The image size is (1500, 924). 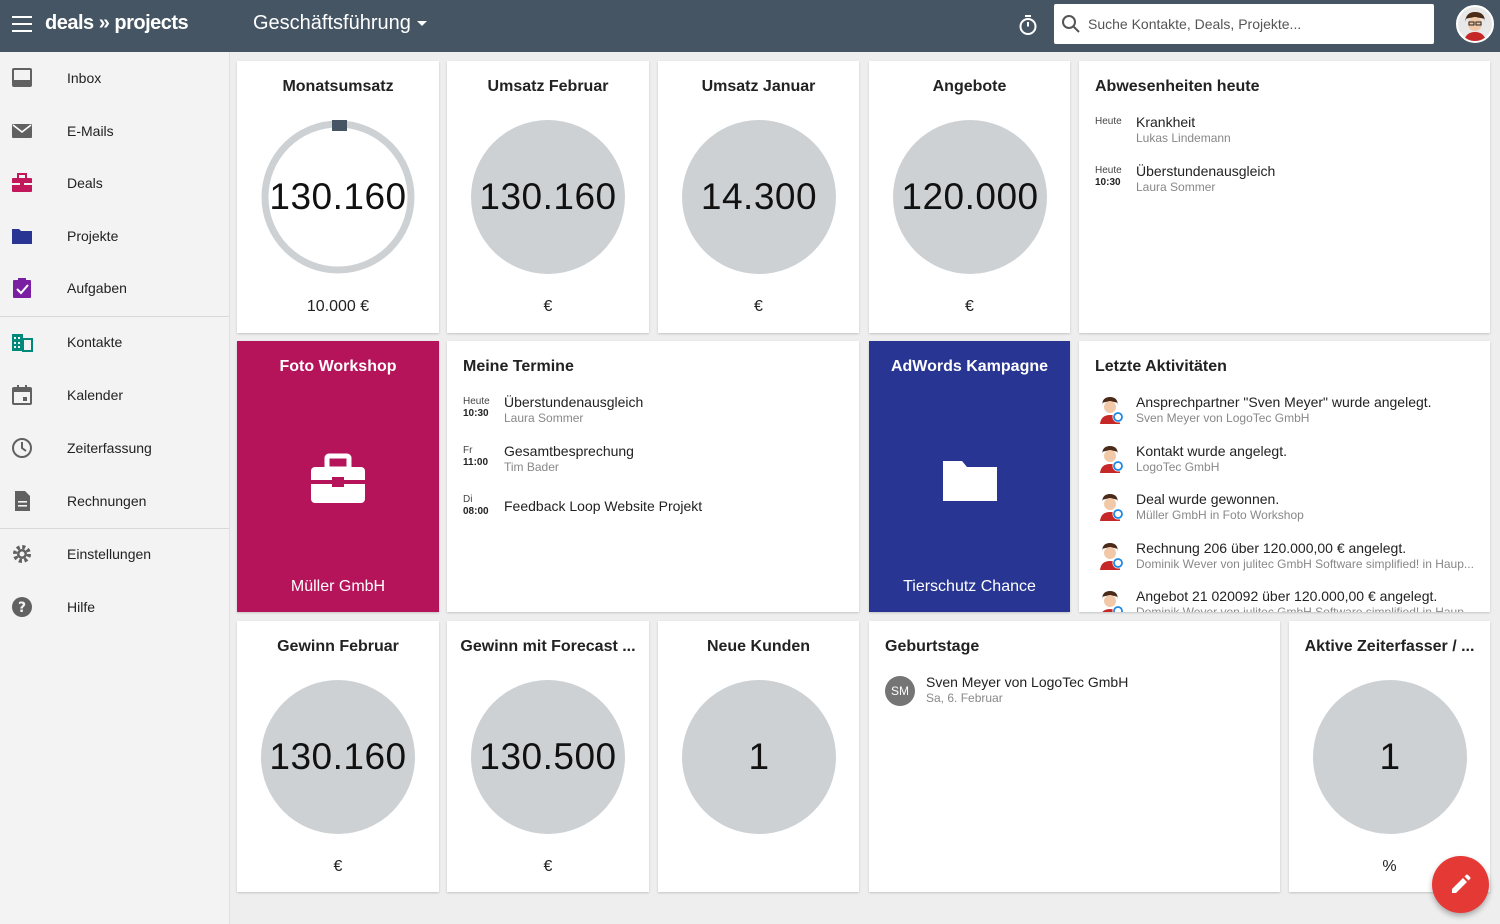 I want to click on appointment-entry: Di 08:00 Feedback Loop Website Projekt, so click(x=656, y=512).